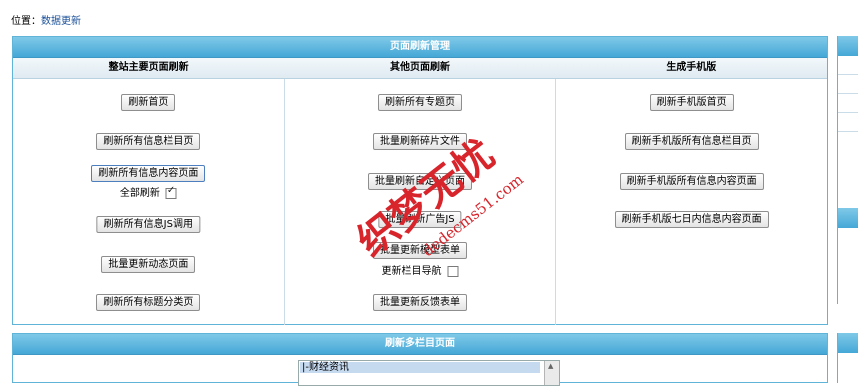 This screenshot has height=386, width=858. What do you see at coordinates (148, 141) in the screenshot?
I see `refresh-all-category-button: 刷新所有信息栏目页` at bounding box center [148, 141].